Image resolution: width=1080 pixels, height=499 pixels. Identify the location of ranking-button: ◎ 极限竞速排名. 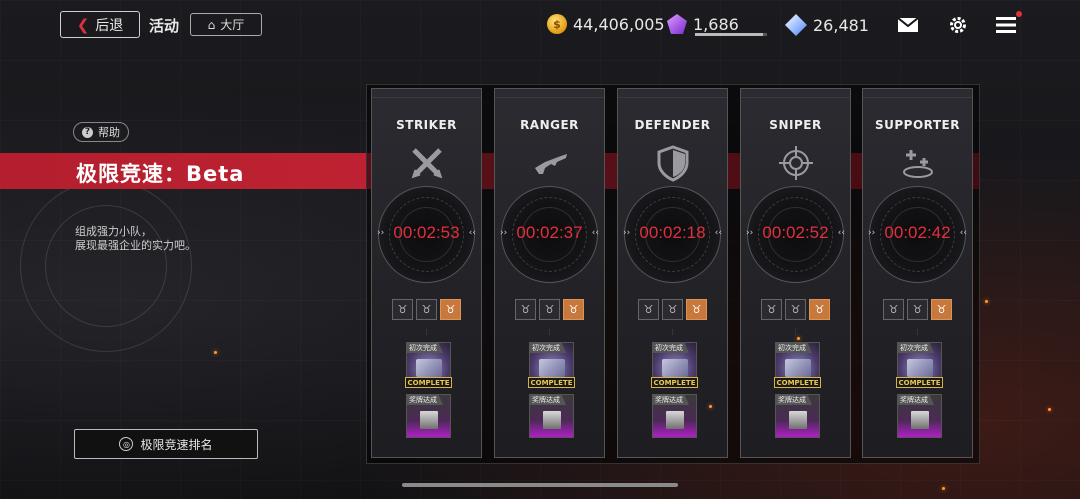
(166, 444).